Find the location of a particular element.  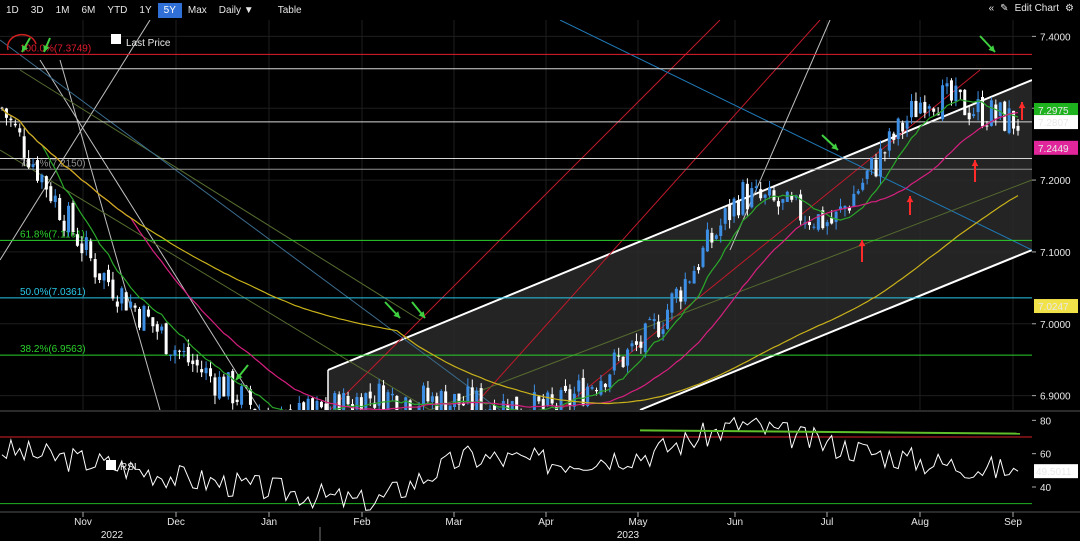

price-tag-label: 7.2807 is located at coordinates (1053, 123).